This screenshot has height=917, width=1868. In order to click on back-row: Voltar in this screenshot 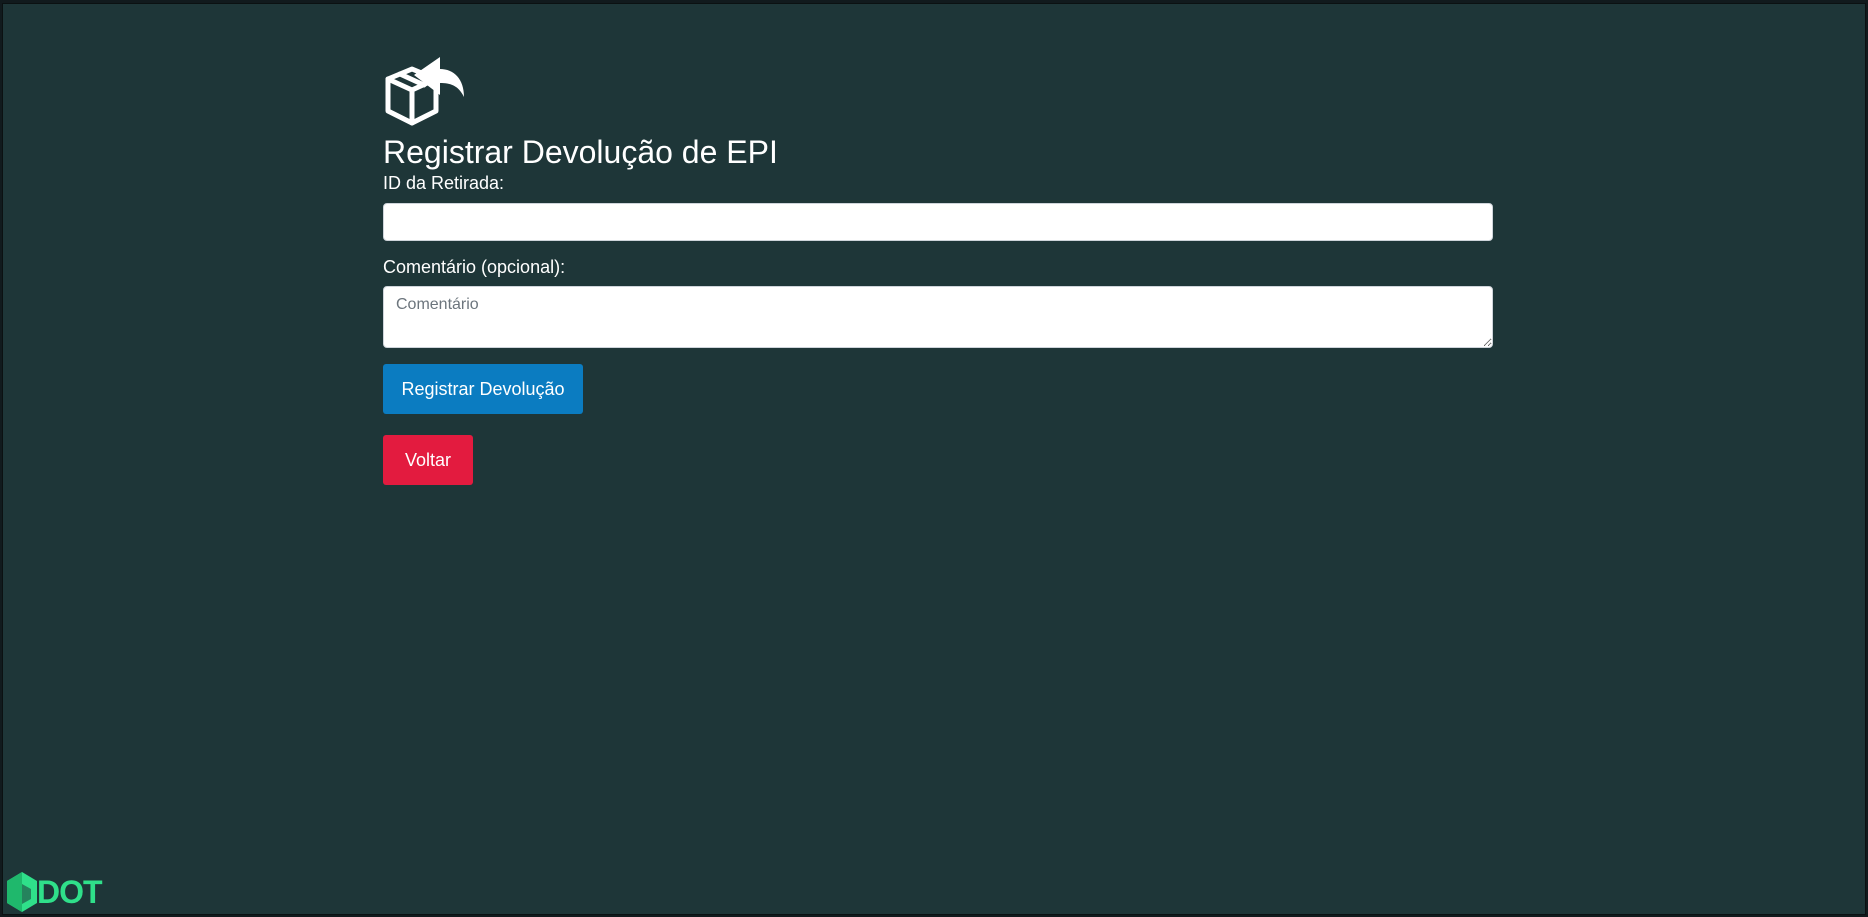, I will do `click(938, 449)`.